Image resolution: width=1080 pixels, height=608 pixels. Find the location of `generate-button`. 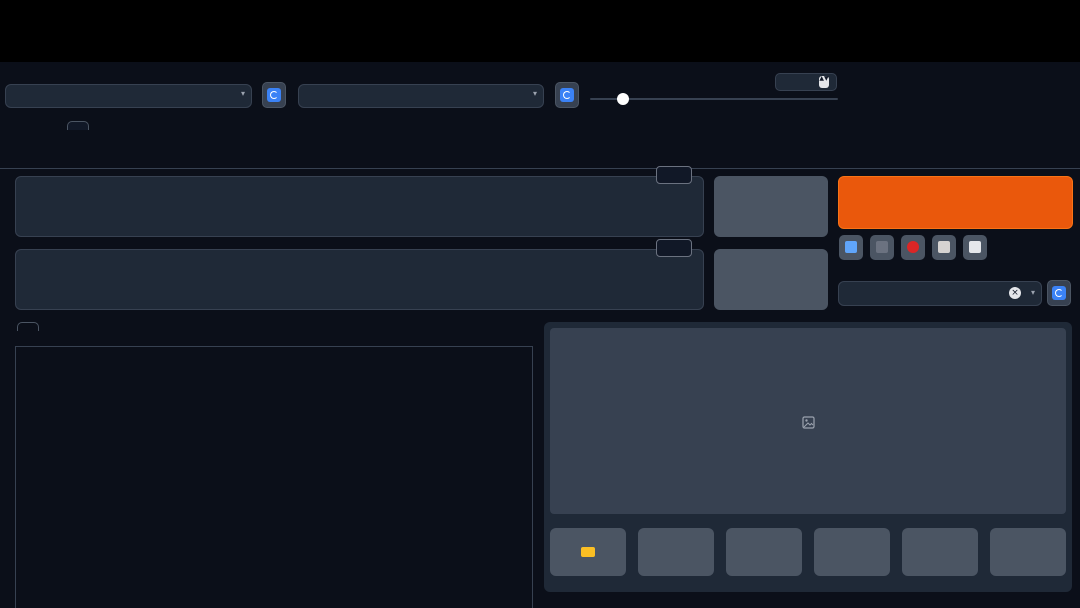

generate-button is located at coordinates (955, 202).